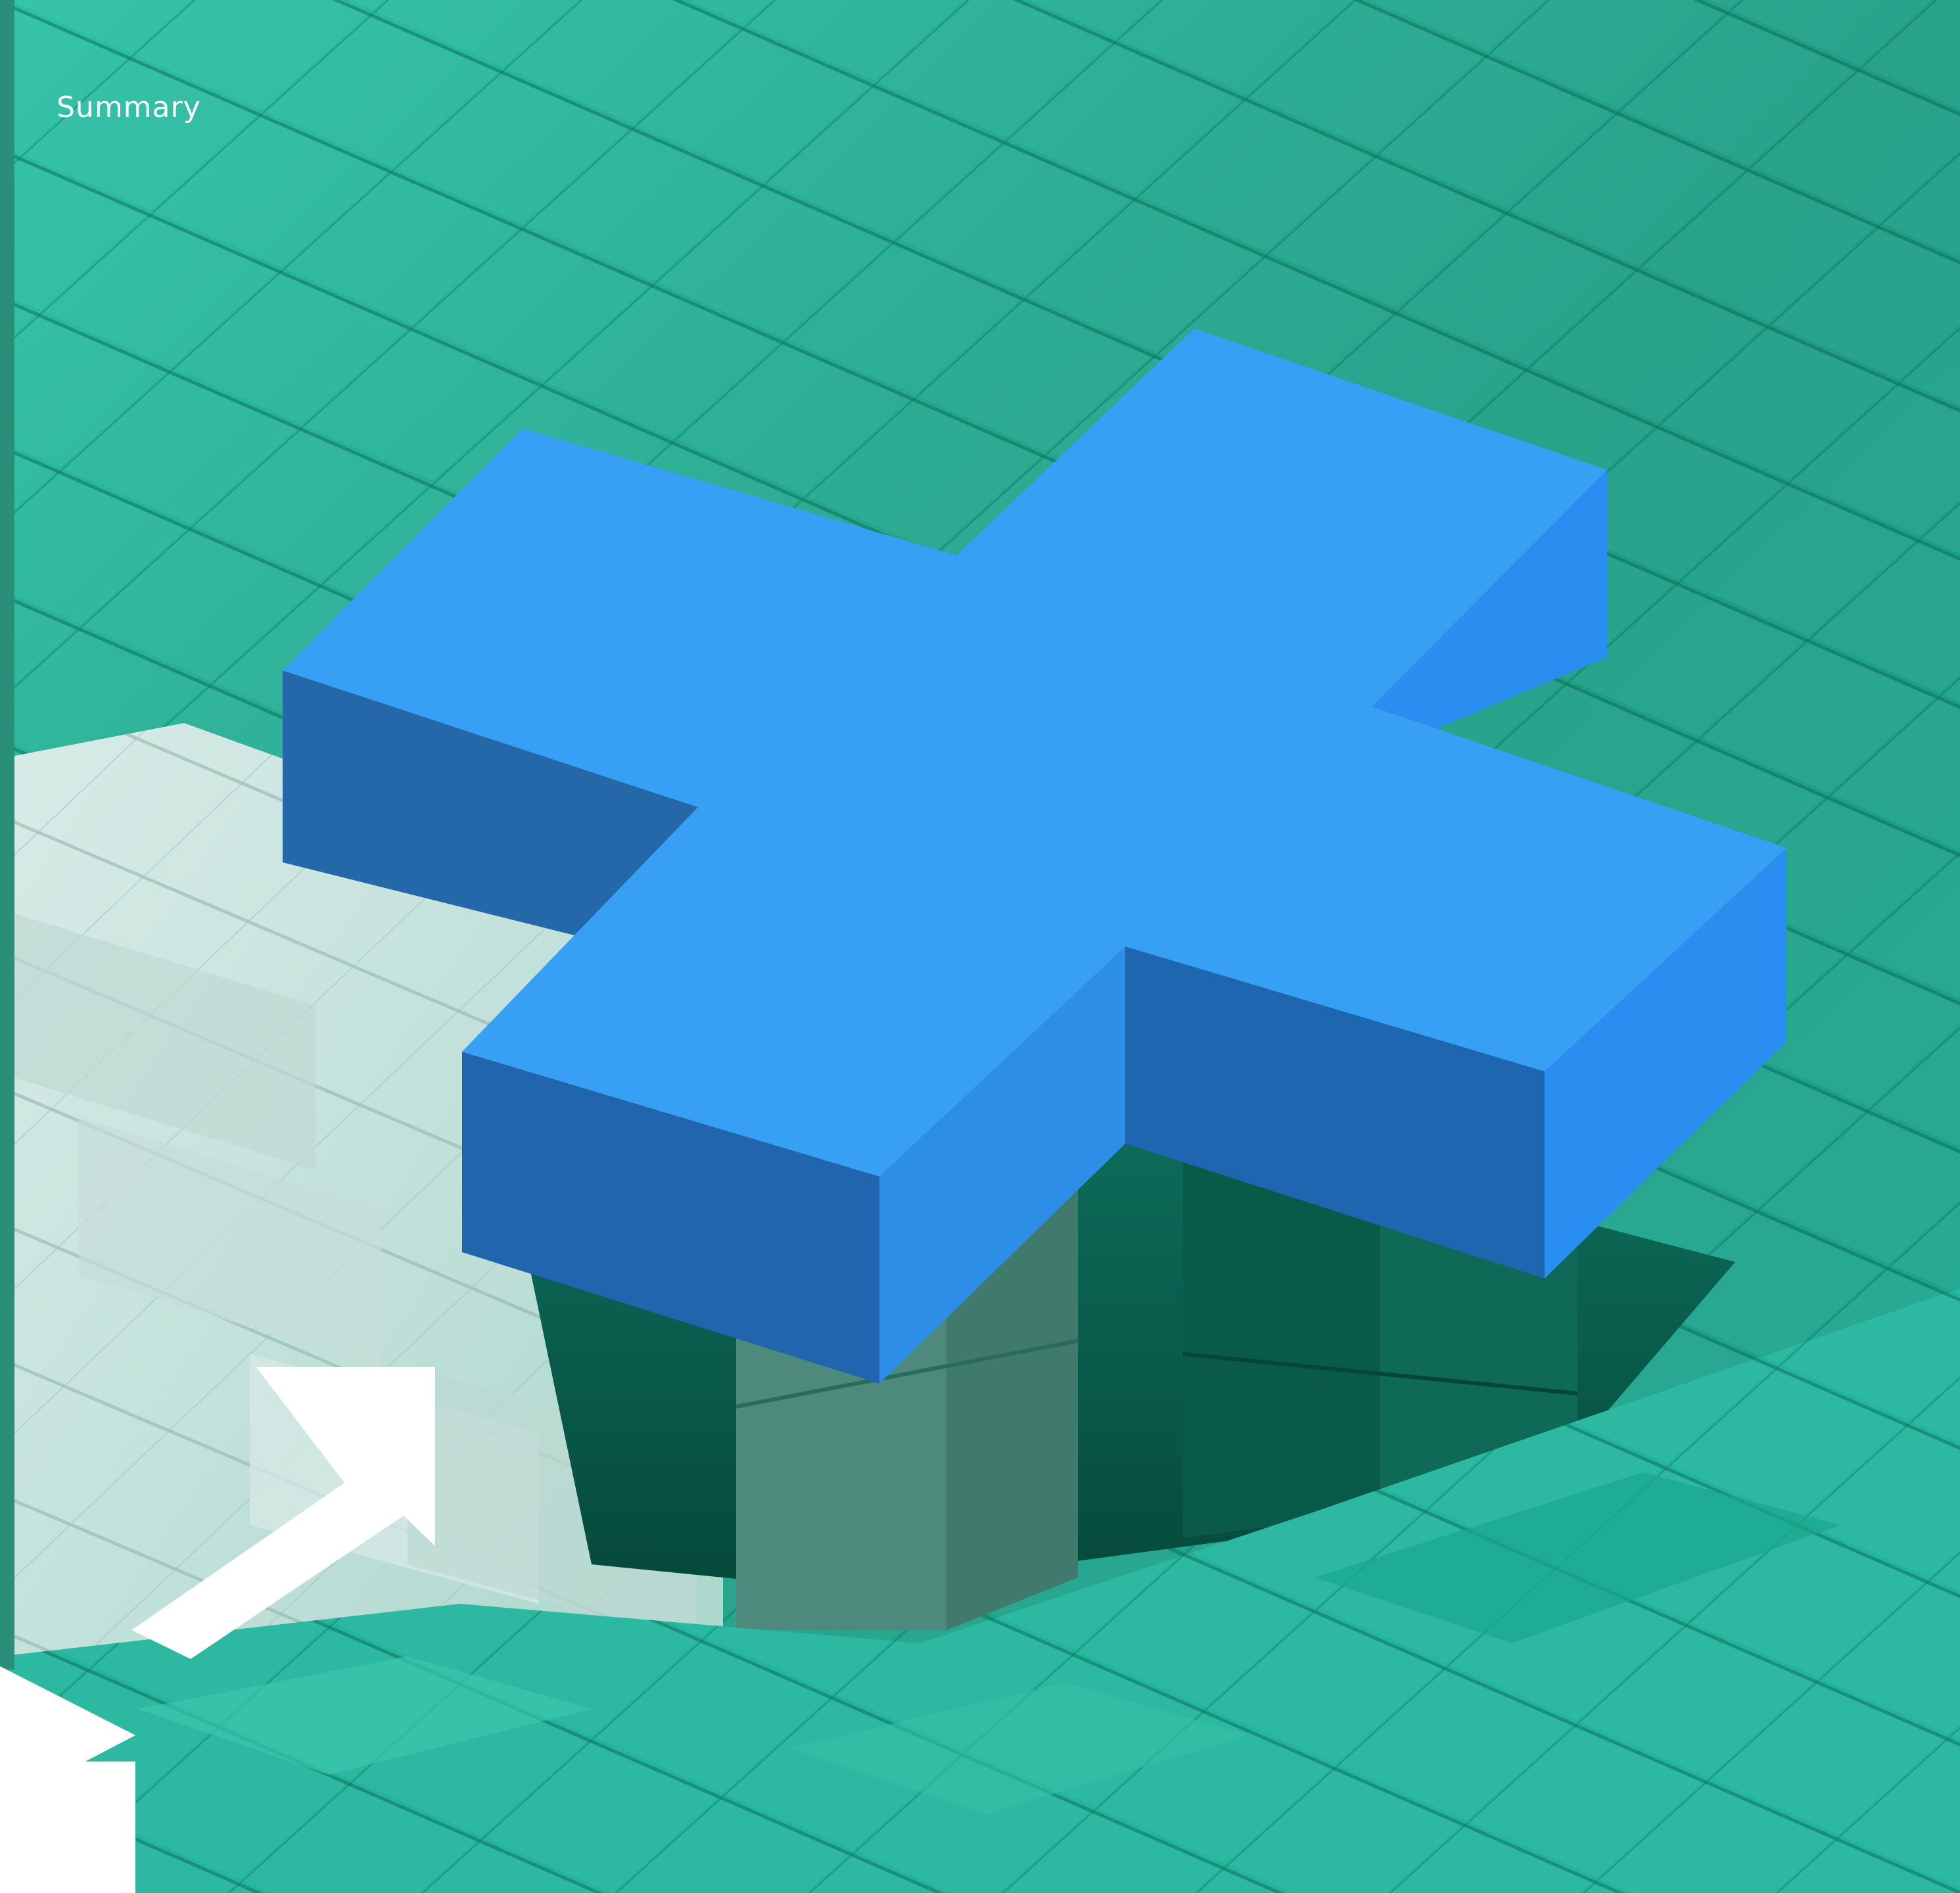 The height and width of the screenshot is (1893, 1960). I want to click on summary-label: Summary, so click(129, 108).